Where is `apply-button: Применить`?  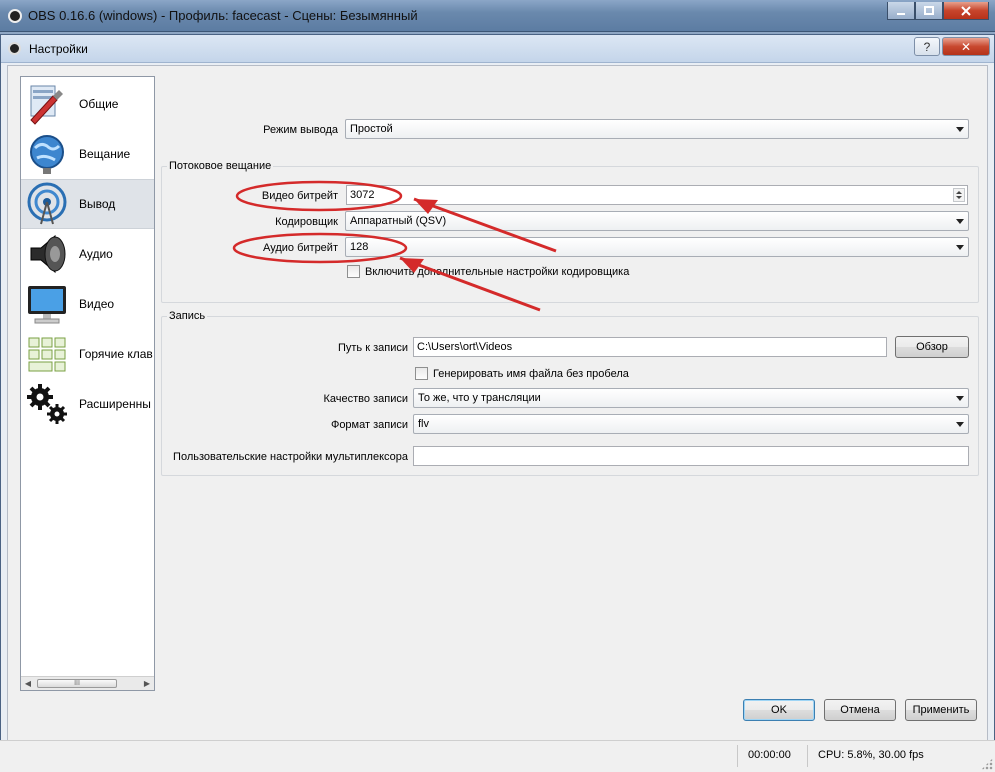
apply-button: Применить is located at coordinates (941, 710).